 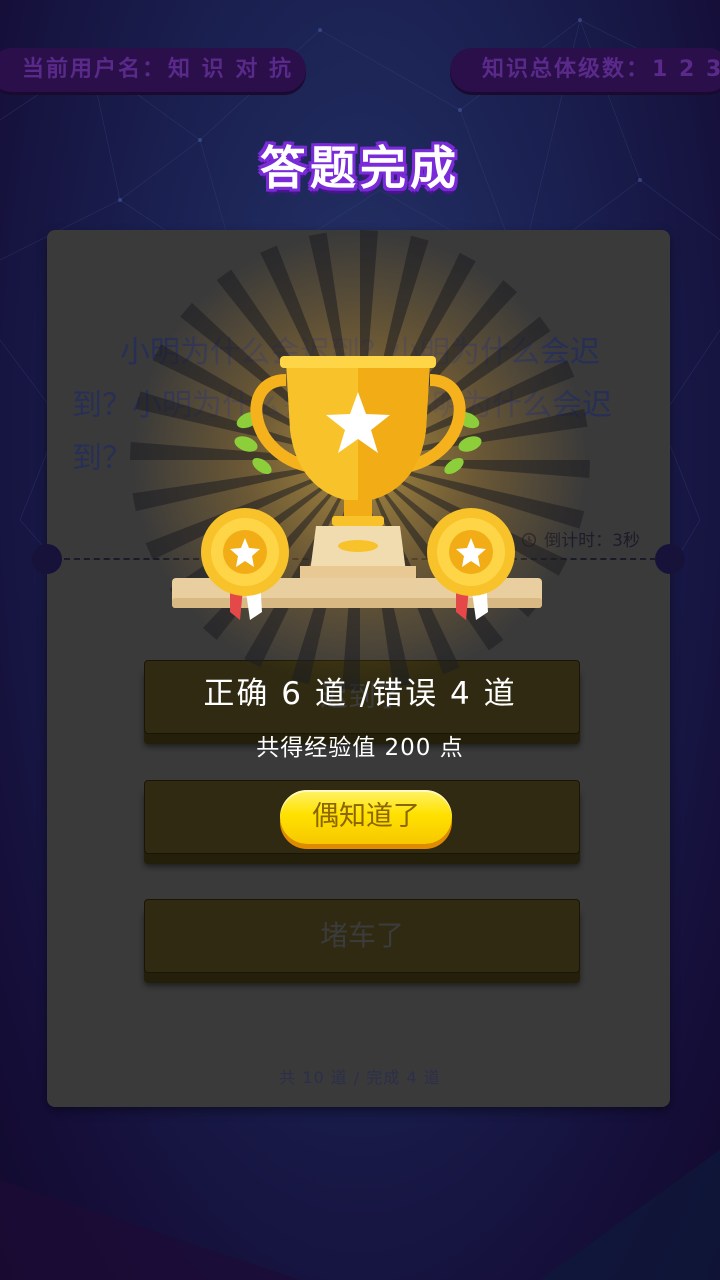 What do you see at coordinates (366, 817) in the screenshot?
I see `acknowledge-button: 偶知道了` at bounding box center [366, 817].